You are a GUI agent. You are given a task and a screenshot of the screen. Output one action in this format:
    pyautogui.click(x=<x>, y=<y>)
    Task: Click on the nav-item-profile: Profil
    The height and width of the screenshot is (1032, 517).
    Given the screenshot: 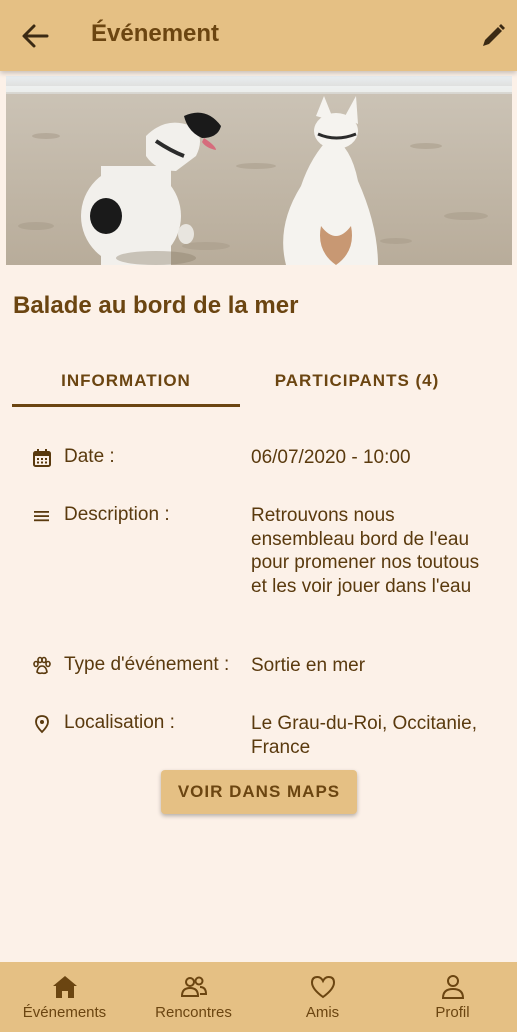 What is the action you would take?
    pyautogui.click(x=452, y=997)
    